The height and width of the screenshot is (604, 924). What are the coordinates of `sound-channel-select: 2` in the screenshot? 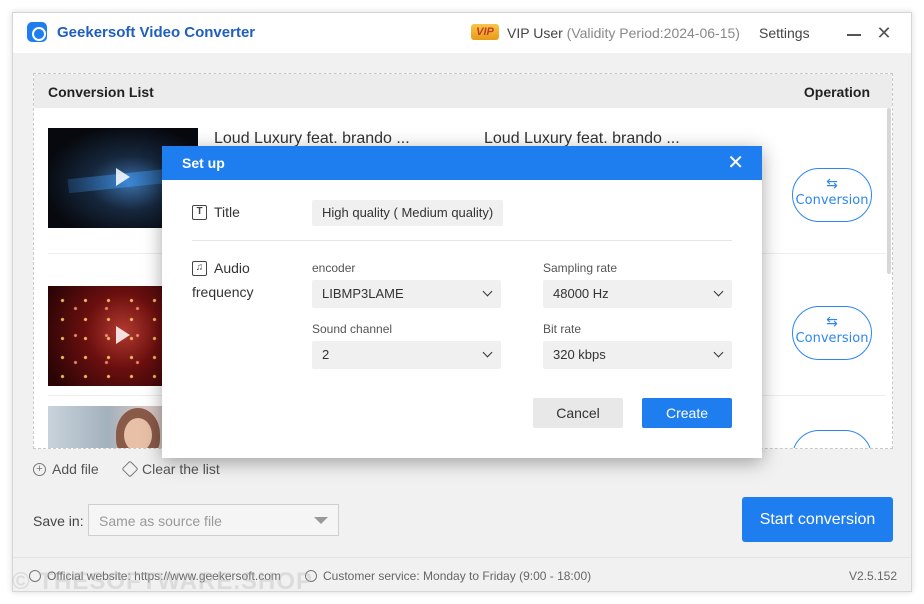 It's located at (406, 355).